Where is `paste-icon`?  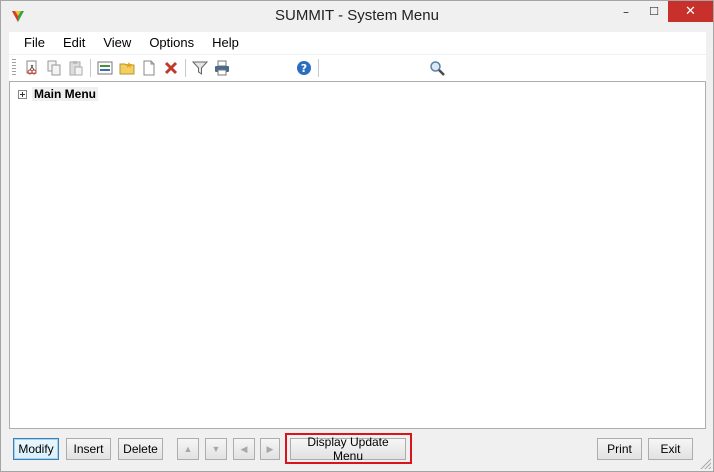
paste-icon is located at coordinates (76, 68).